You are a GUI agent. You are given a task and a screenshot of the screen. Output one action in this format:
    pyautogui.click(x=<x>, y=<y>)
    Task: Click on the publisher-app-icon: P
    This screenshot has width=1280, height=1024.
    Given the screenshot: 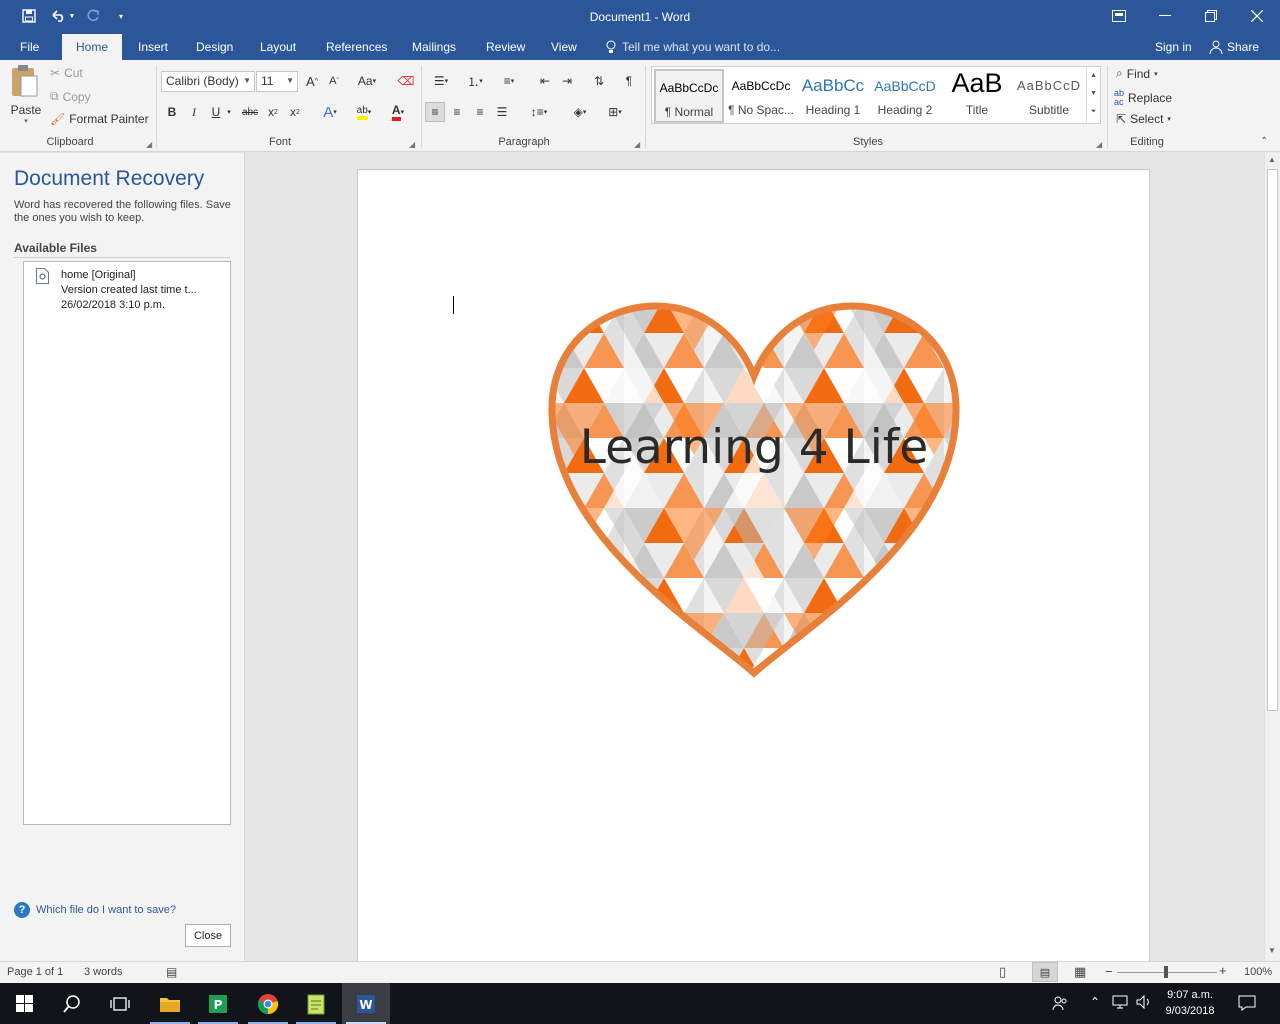 What is the action you would take?
    pyautogui.click(x=218, y=1003)
    